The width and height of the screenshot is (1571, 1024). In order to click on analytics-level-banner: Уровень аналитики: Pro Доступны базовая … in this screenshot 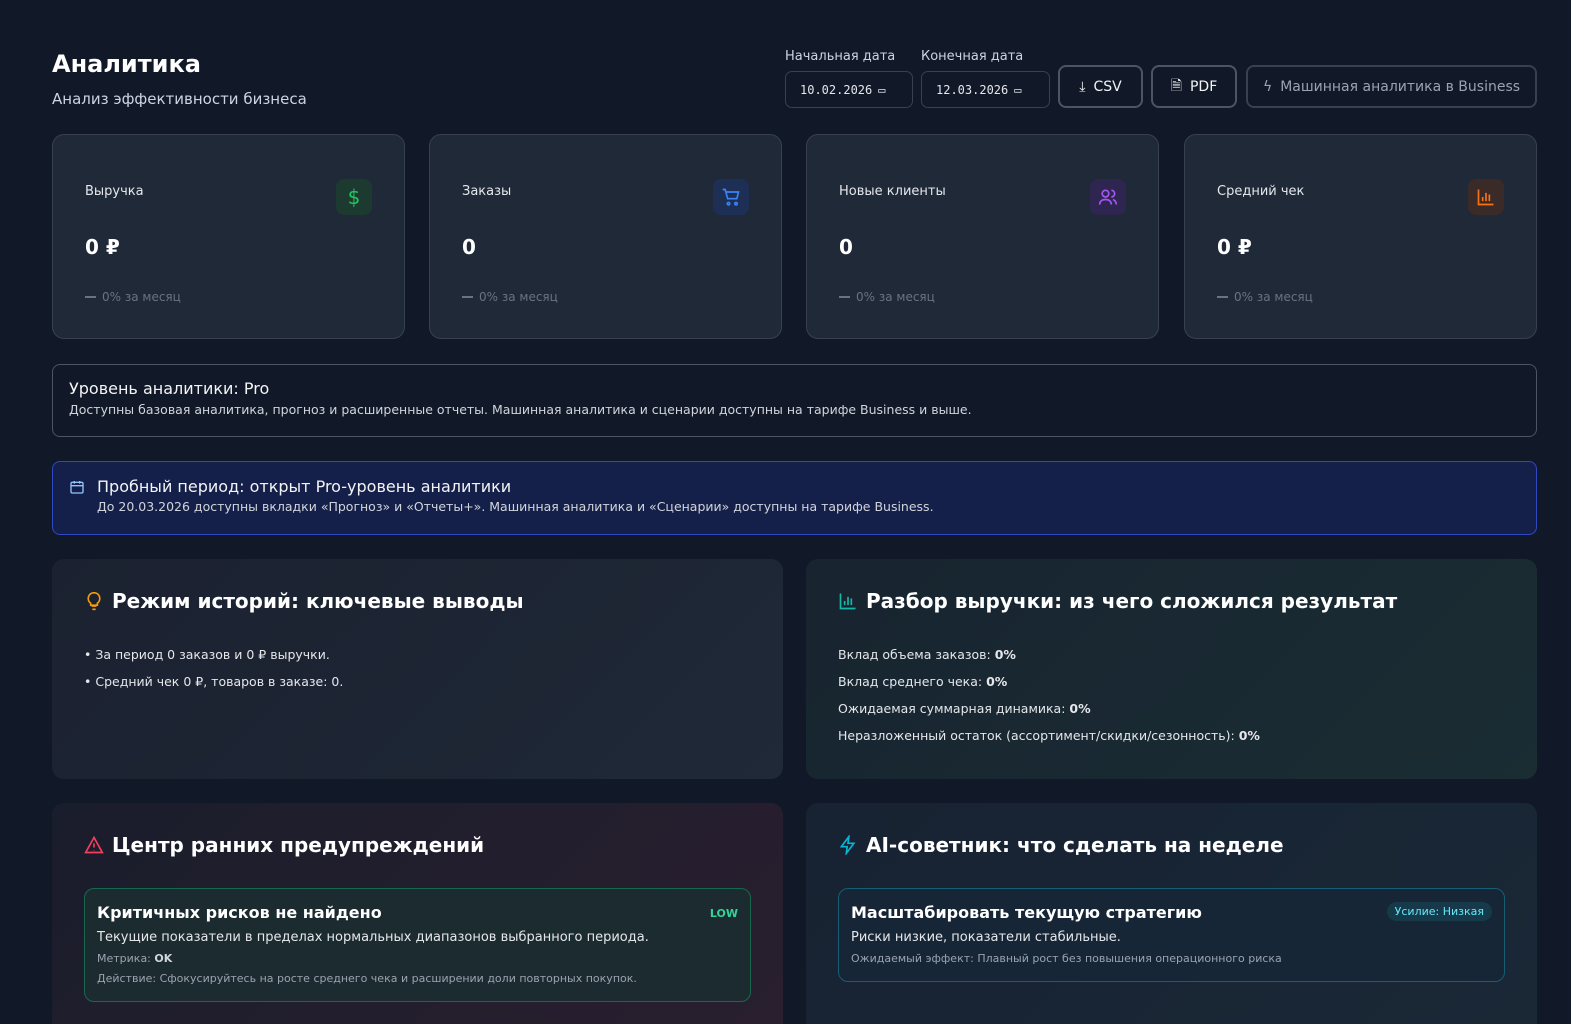, I will do `click(794, 400)`.